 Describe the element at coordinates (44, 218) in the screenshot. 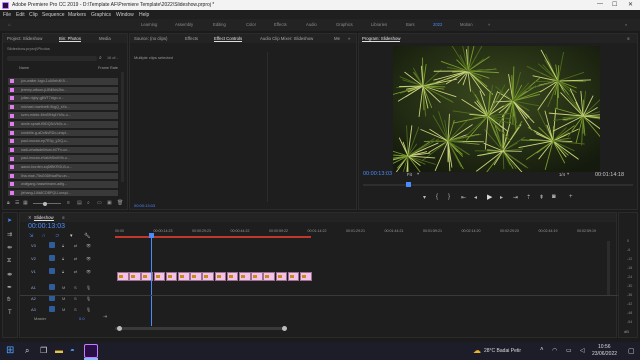

I see `tab-sequence-slideshow: Slideshow` at that location.